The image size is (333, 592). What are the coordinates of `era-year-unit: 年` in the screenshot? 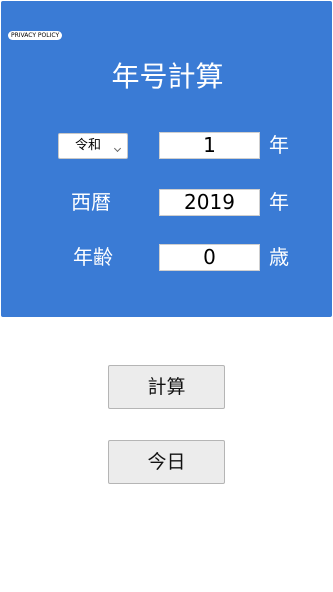 It's located at (279, 145).